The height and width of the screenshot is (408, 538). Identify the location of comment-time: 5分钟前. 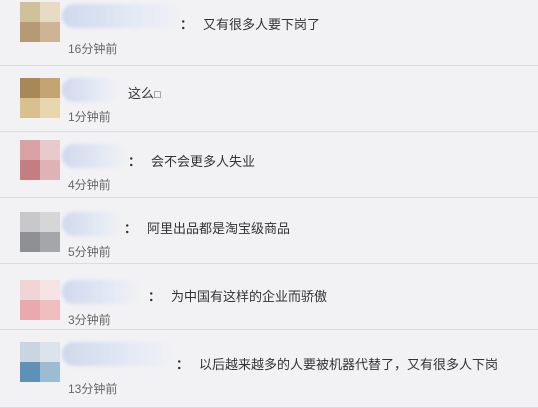
(89, 252).